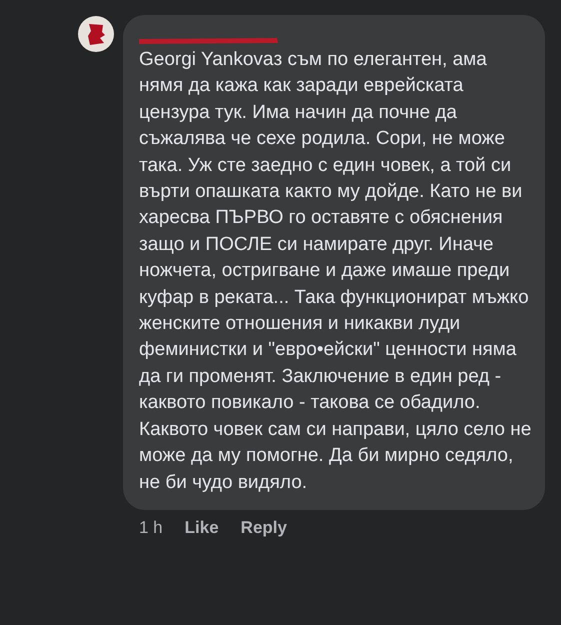 This screenshot has height=625, width=561. Describe the element at coordinates (151, 528) in the screenshot. I see `comment-time: 1 h` at that location.